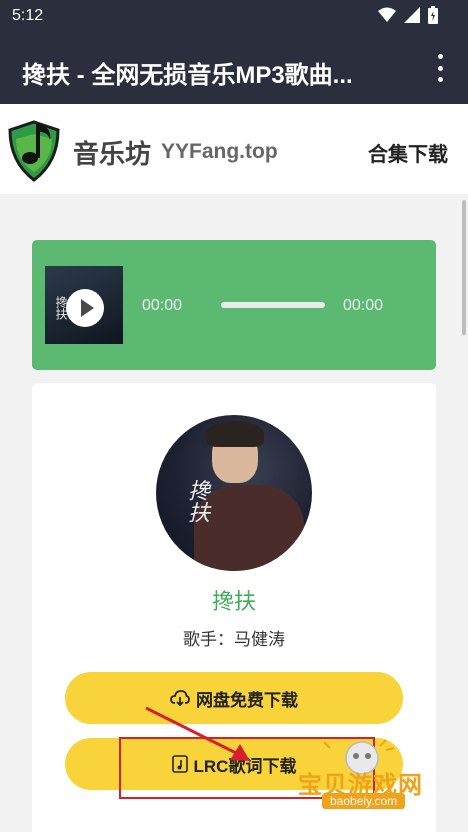  What do you see at coordinates (464, 267) in the screenshot?
I see `scrollbar` at bounding box center [464, 267].